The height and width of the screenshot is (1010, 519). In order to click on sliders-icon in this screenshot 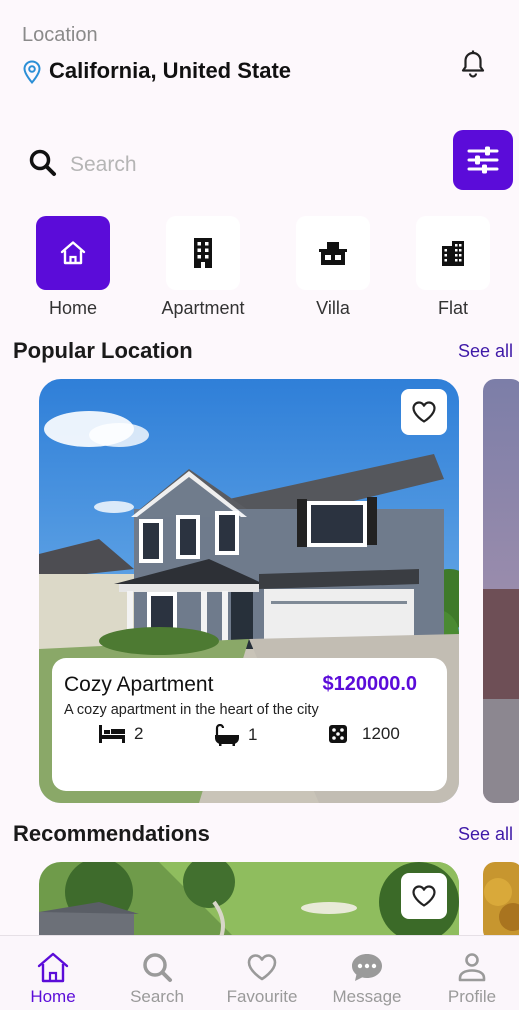, I will do `click(483, 160)`.